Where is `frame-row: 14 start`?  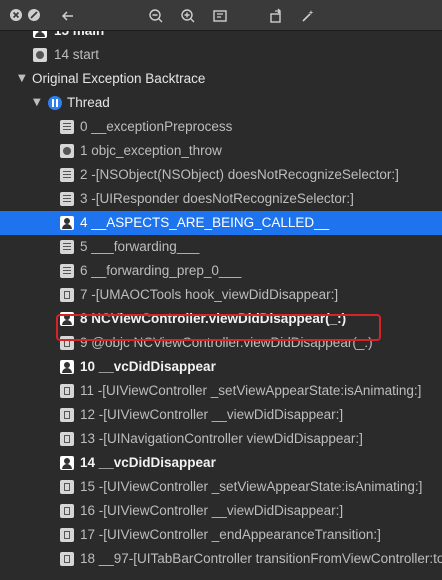 frame-row: 14 start is located at coordinates (221, 55).